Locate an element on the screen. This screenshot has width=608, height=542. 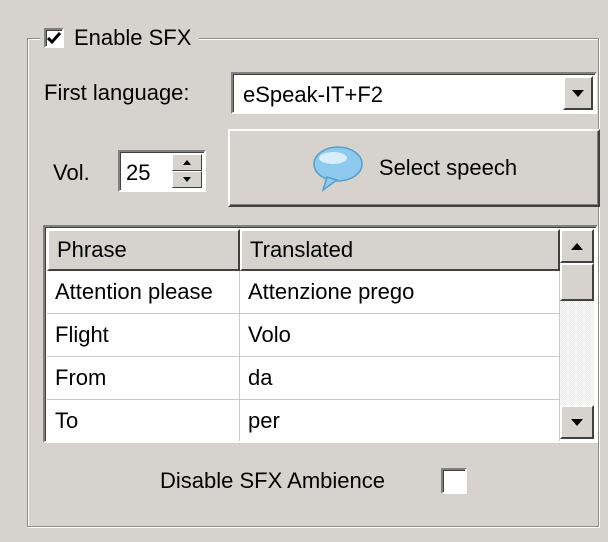
speech-bubble-icon is located at coordinates (338, 169).